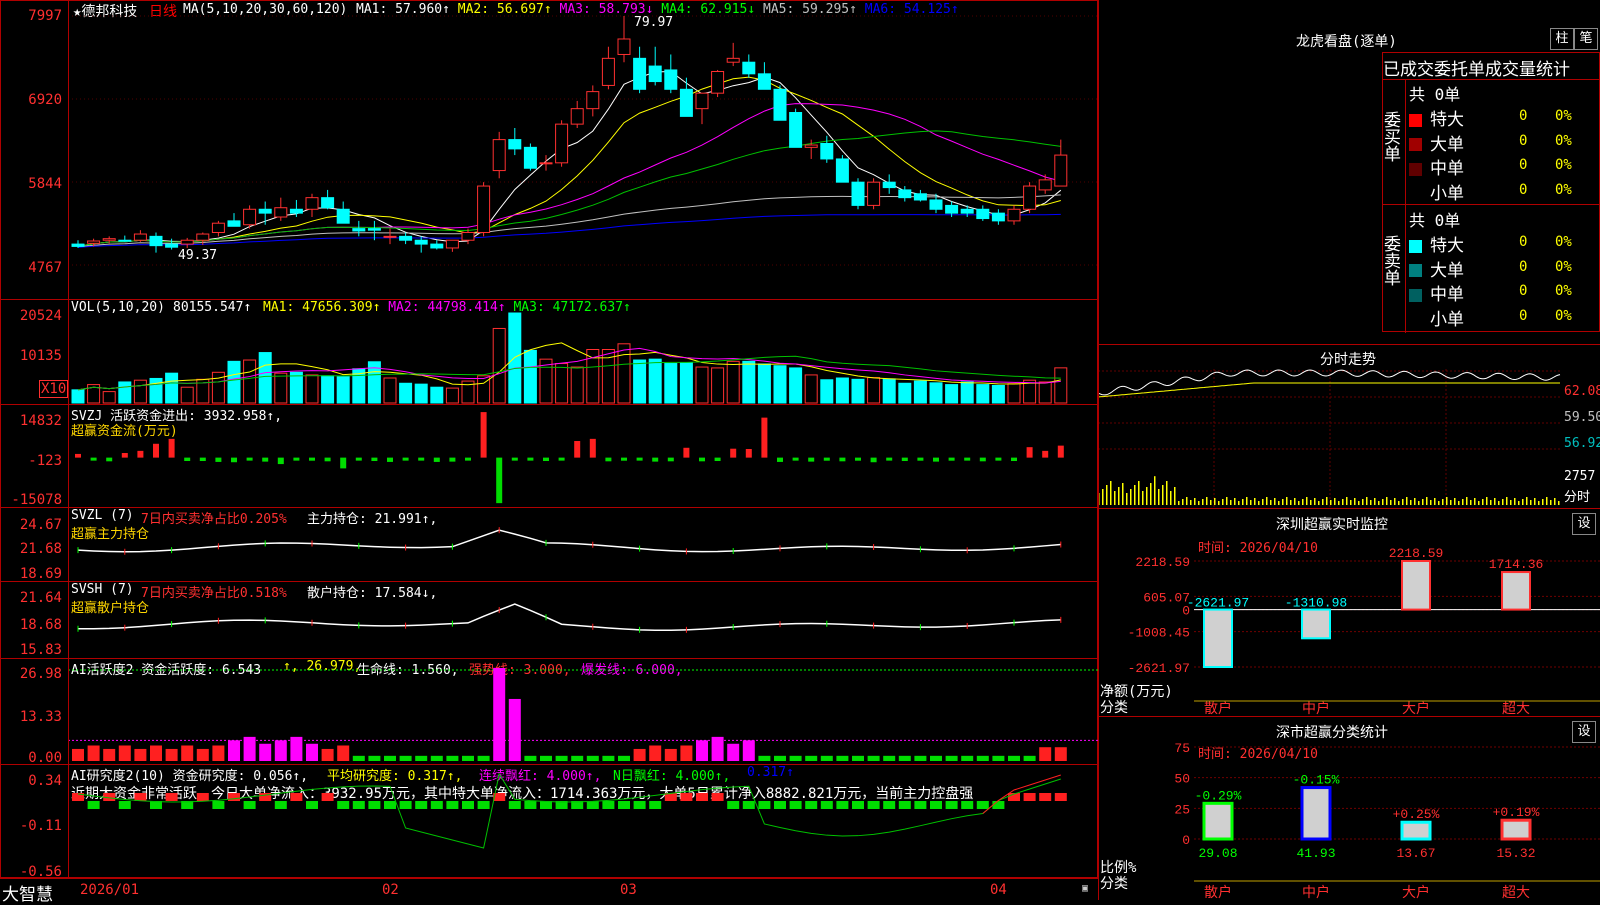 The height and width of the screenshot is (905, 1600). What do you see at coordinates (1416, 830) in the screenshot?
I see `class-bar` at bounding box center [1416, 830].